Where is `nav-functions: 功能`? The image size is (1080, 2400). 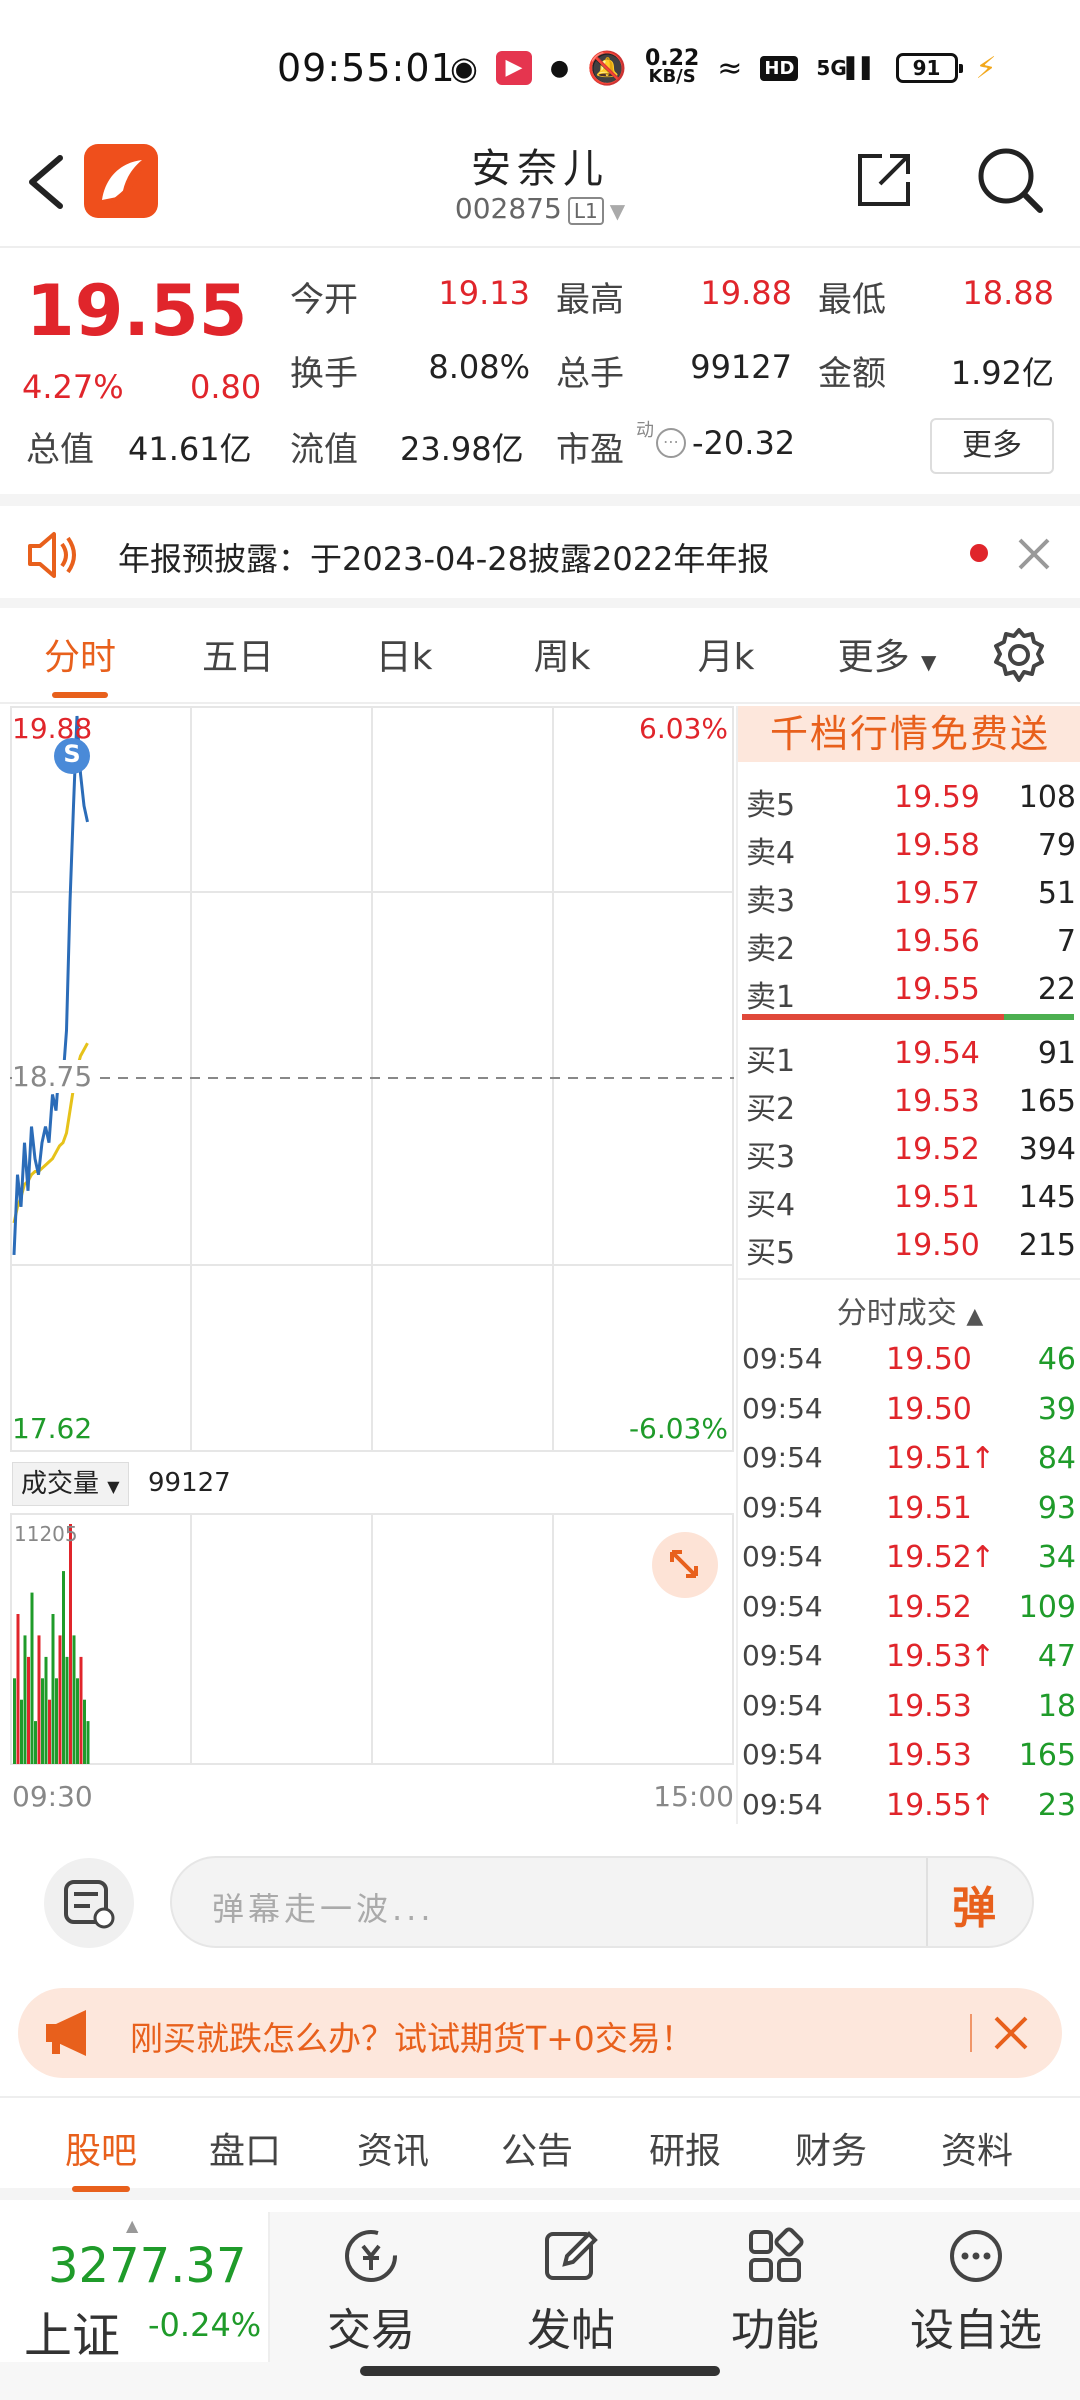 nav-functions: 功能 is located at coordinates (775, 2292).